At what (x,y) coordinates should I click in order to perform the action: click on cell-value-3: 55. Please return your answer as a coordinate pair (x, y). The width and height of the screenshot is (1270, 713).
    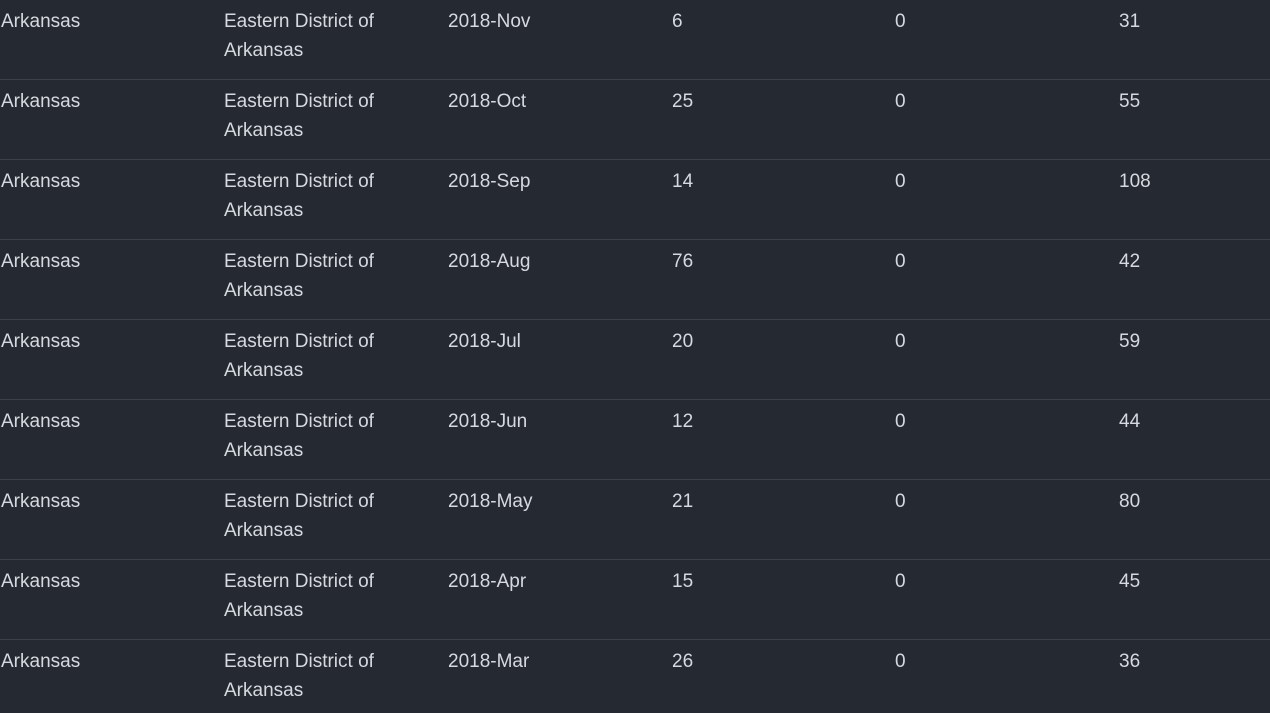
    Looking at the image, I should click on (1130, 101).